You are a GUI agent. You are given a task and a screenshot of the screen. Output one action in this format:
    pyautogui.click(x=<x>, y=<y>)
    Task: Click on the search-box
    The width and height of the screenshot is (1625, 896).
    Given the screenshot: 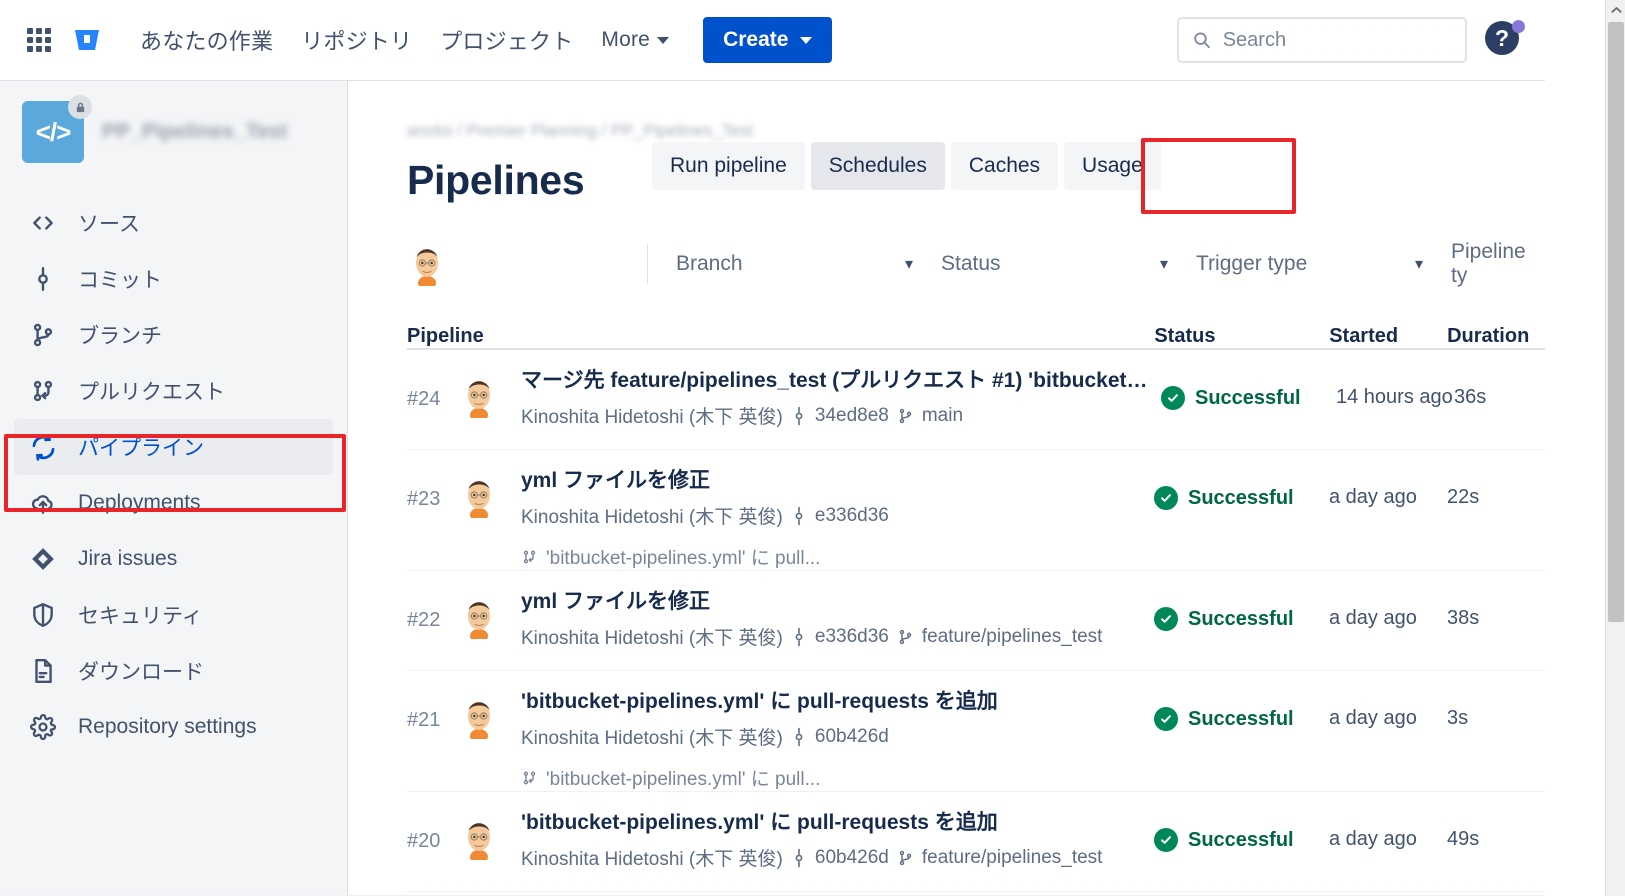 What is the action you would take?
    pyautogui.click(x=1322, y=40)
    